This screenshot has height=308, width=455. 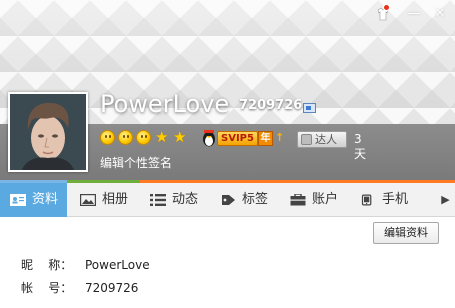 What do you see at coordinates (271, 105) in the screenshot?
I see `qq-number: 7209726` at bounding box center [271, 105].